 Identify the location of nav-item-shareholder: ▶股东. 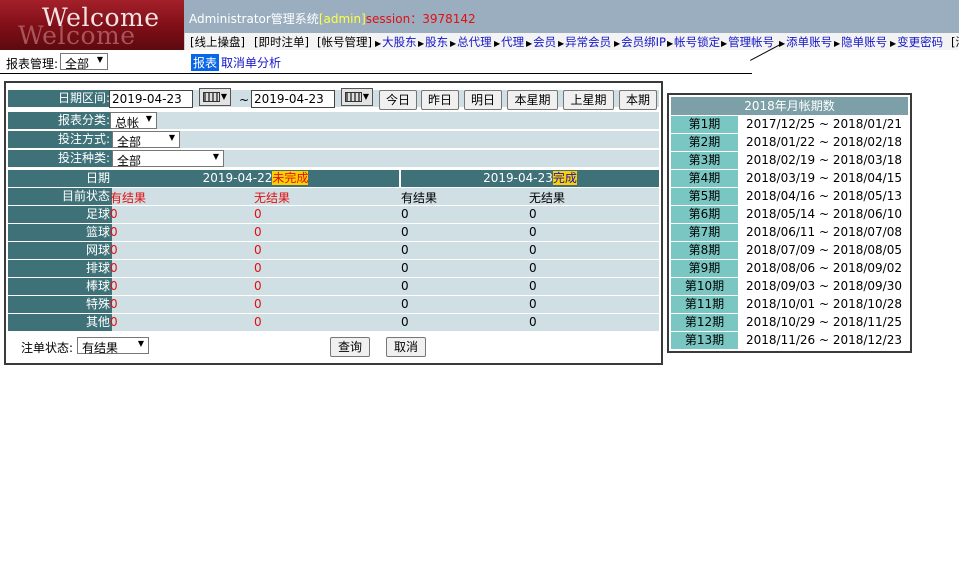
(433, 42).